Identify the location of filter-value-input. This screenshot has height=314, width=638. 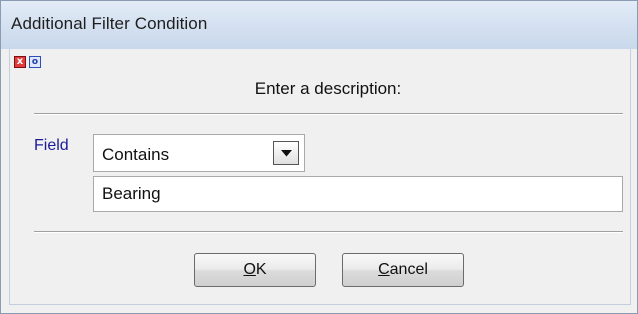
(358, 194).